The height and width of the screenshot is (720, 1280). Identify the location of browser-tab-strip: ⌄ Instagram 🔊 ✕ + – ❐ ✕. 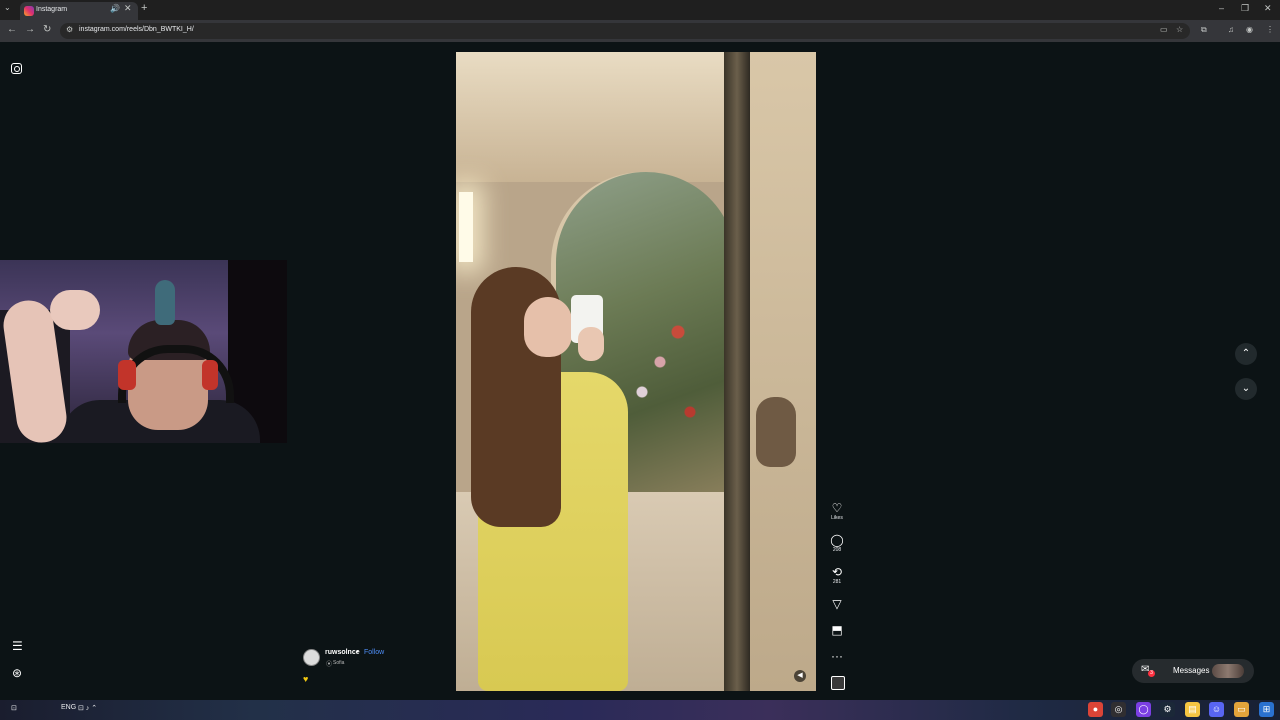
(640, 10).